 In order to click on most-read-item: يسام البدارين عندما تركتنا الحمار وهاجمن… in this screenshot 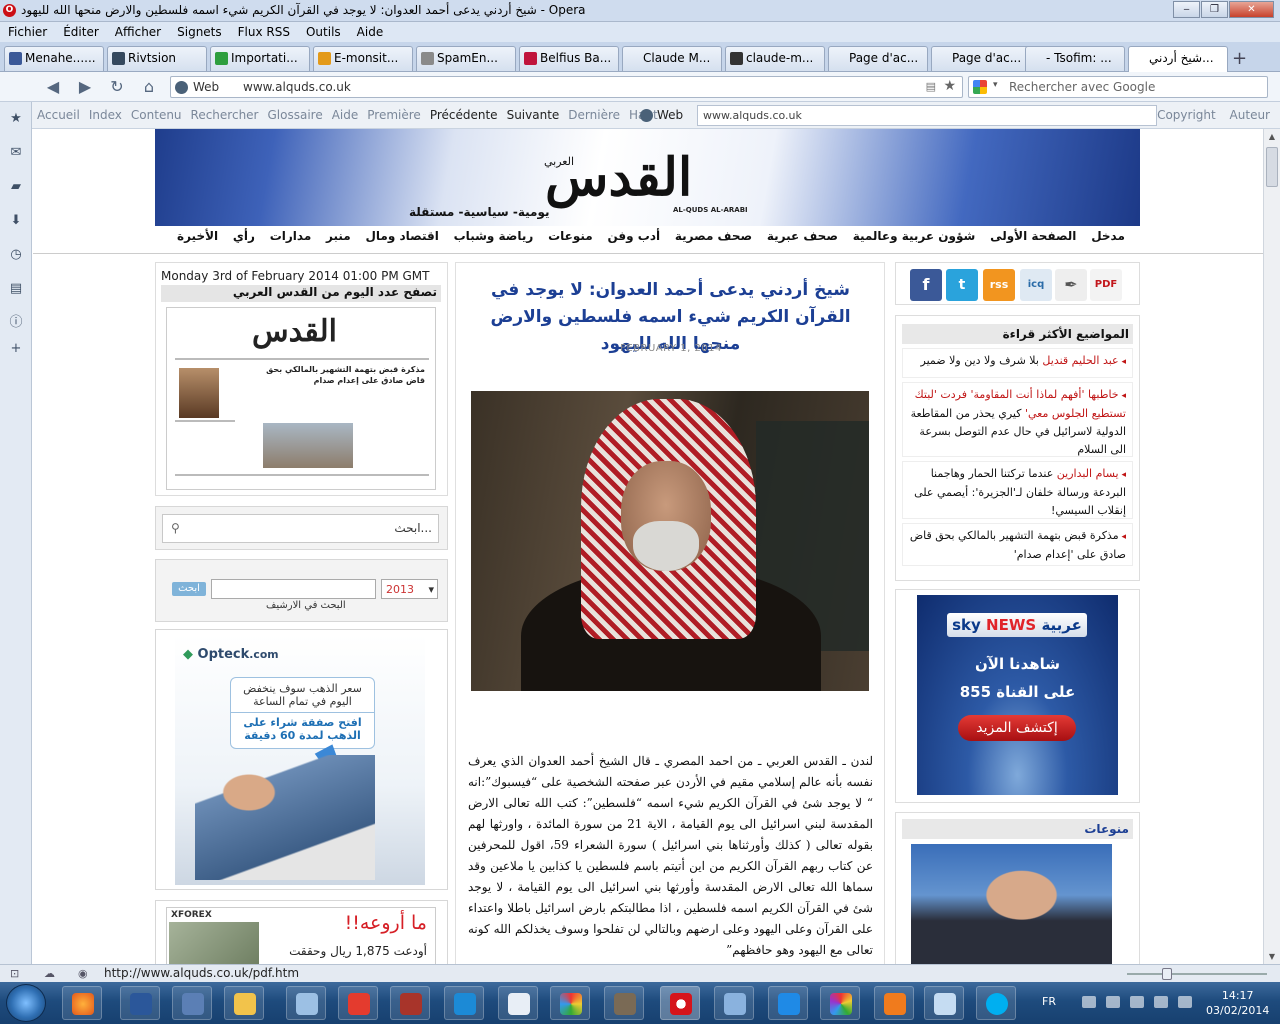, I will do `click(1017, 490)`.